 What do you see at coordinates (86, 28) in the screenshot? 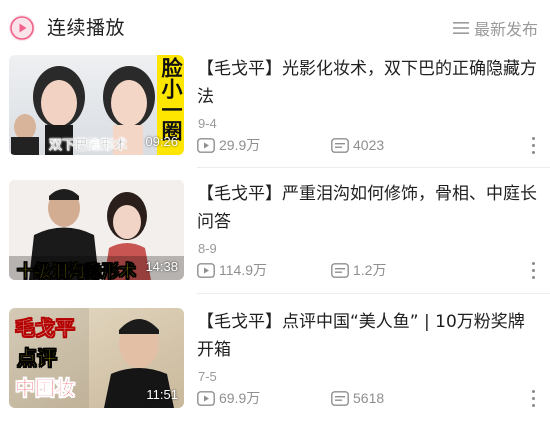
I see `autoplay-title: 连续播放` at bounding box center [86, 28].